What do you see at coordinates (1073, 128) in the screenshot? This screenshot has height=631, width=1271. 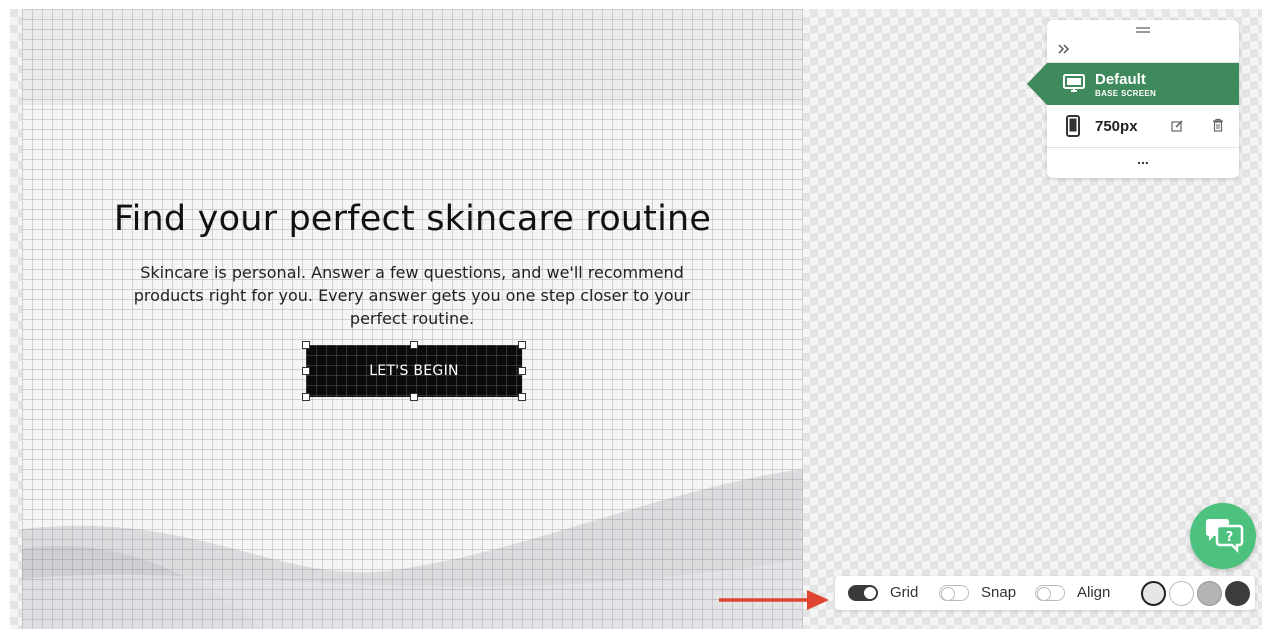 I see `mobile-icon` at bounding box center [1073, 128].